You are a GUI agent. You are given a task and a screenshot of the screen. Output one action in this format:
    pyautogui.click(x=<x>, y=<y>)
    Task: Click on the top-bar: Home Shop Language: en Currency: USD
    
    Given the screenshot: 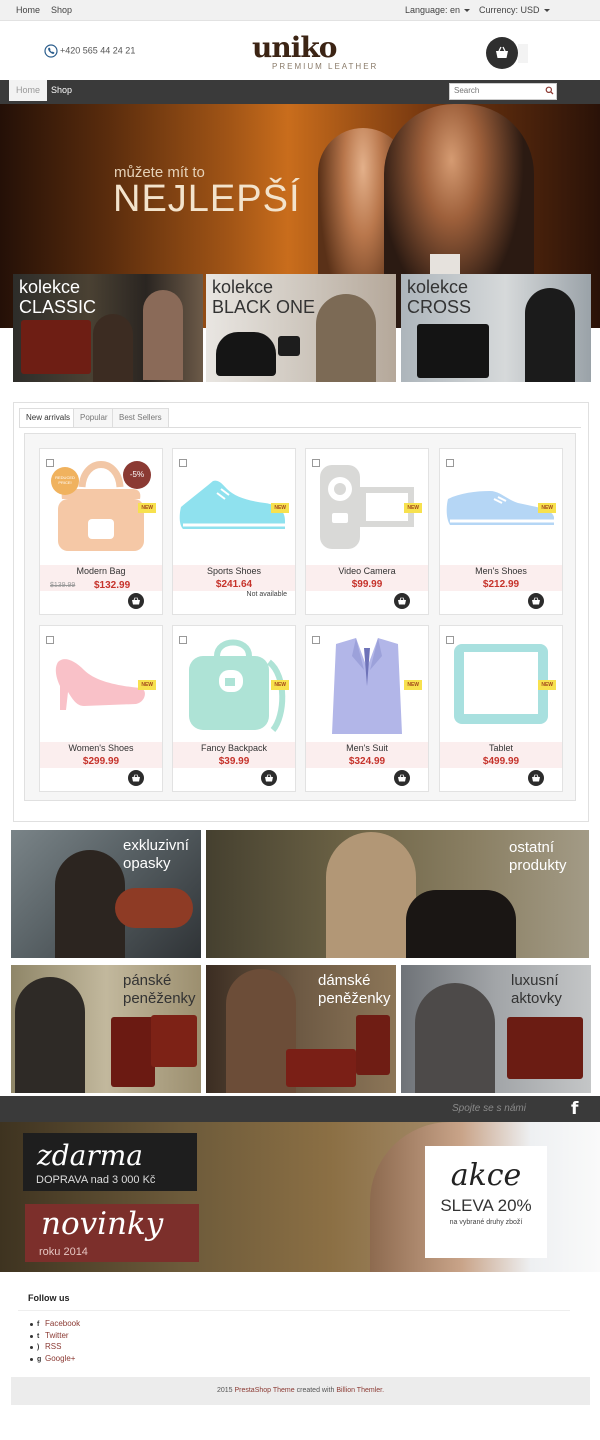 What is the action you would take?
    pyautogui.click(x=300, y=10)
    